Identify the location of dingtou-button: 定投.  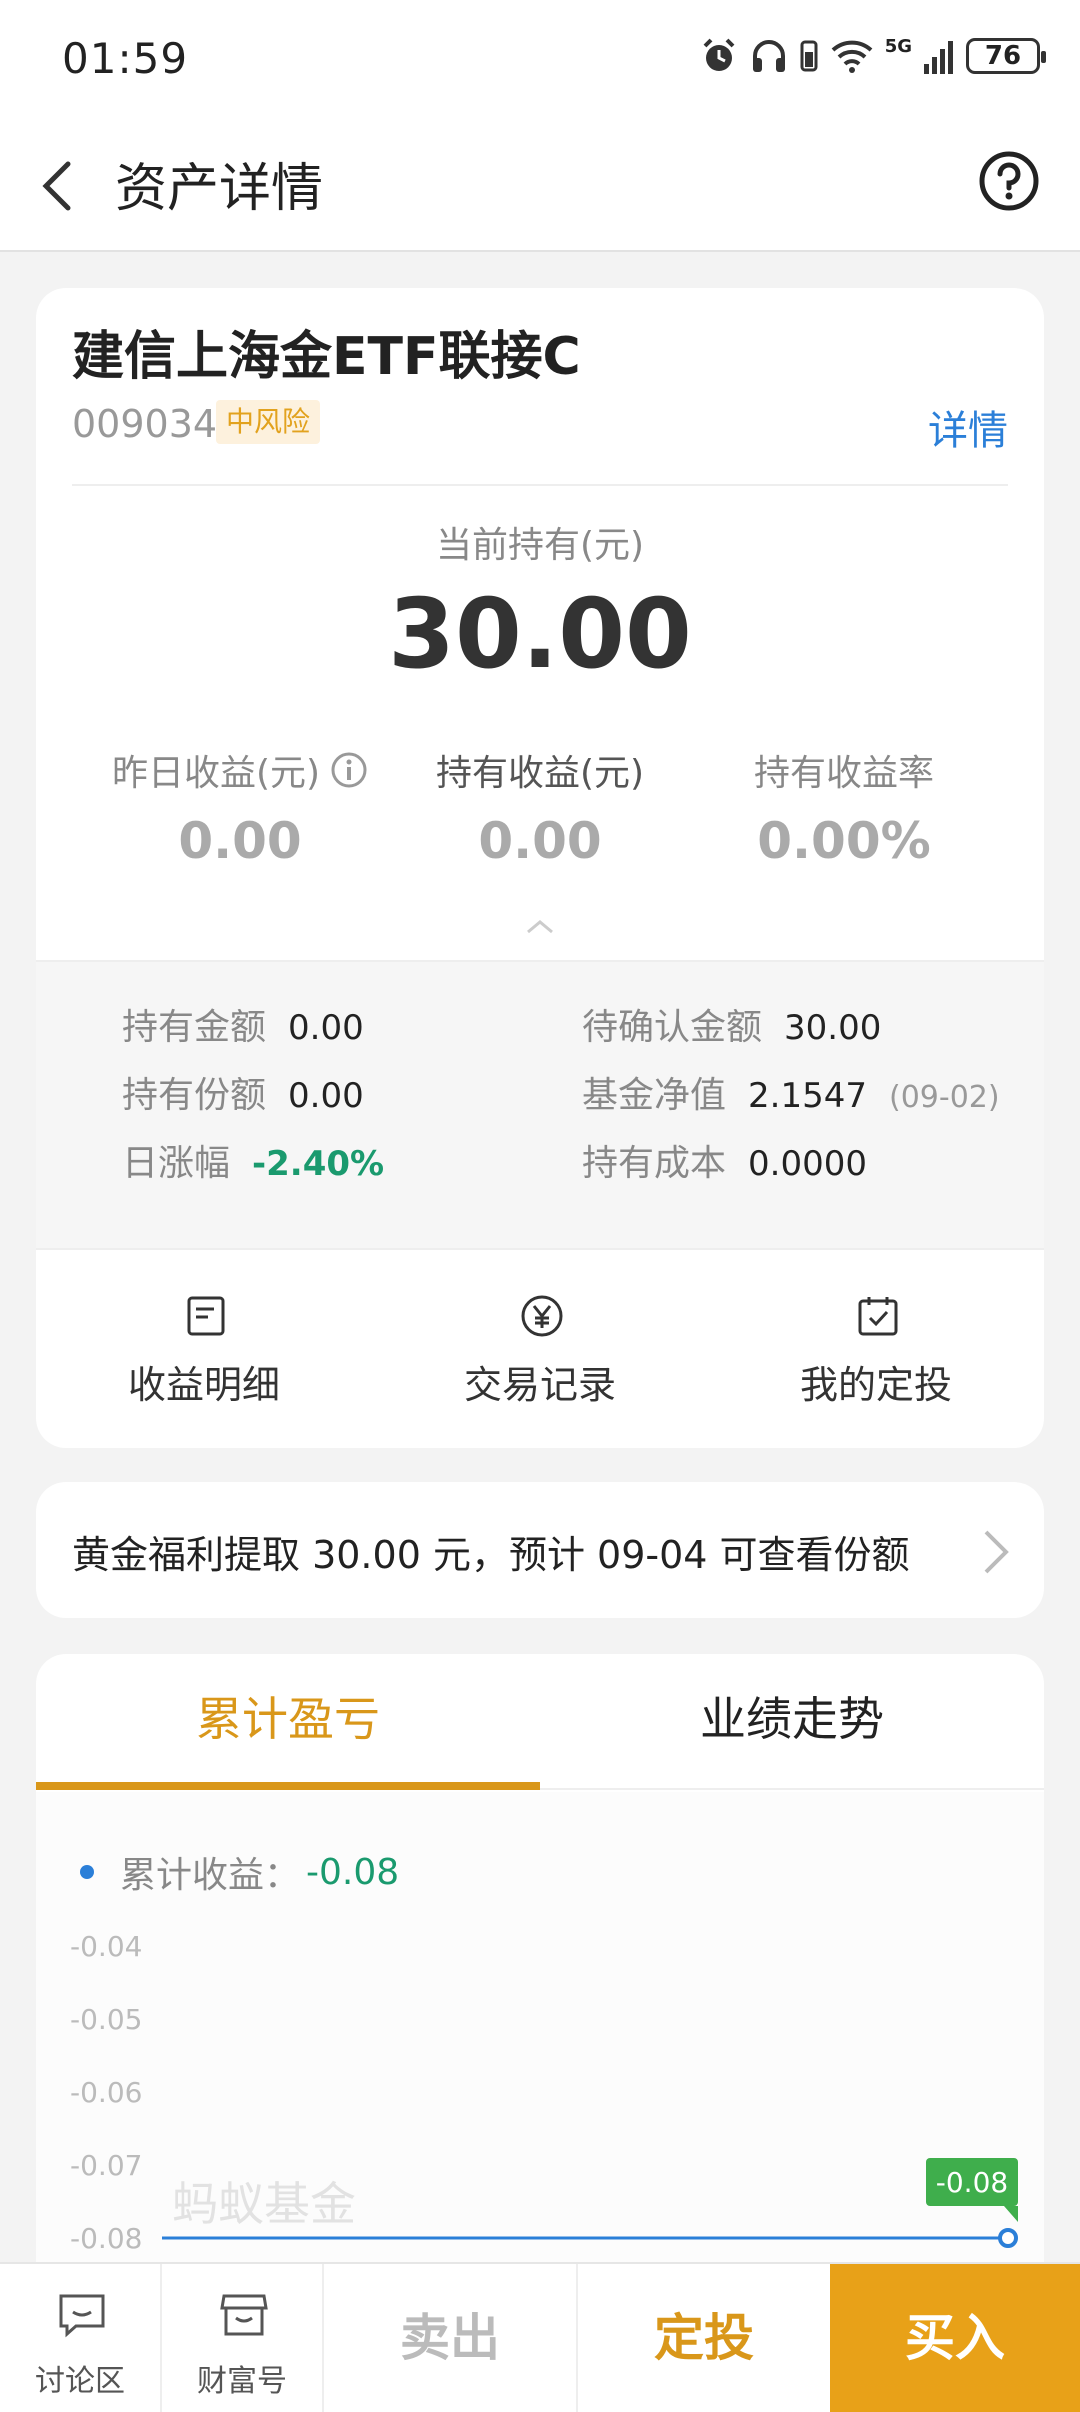
(704, 2338).